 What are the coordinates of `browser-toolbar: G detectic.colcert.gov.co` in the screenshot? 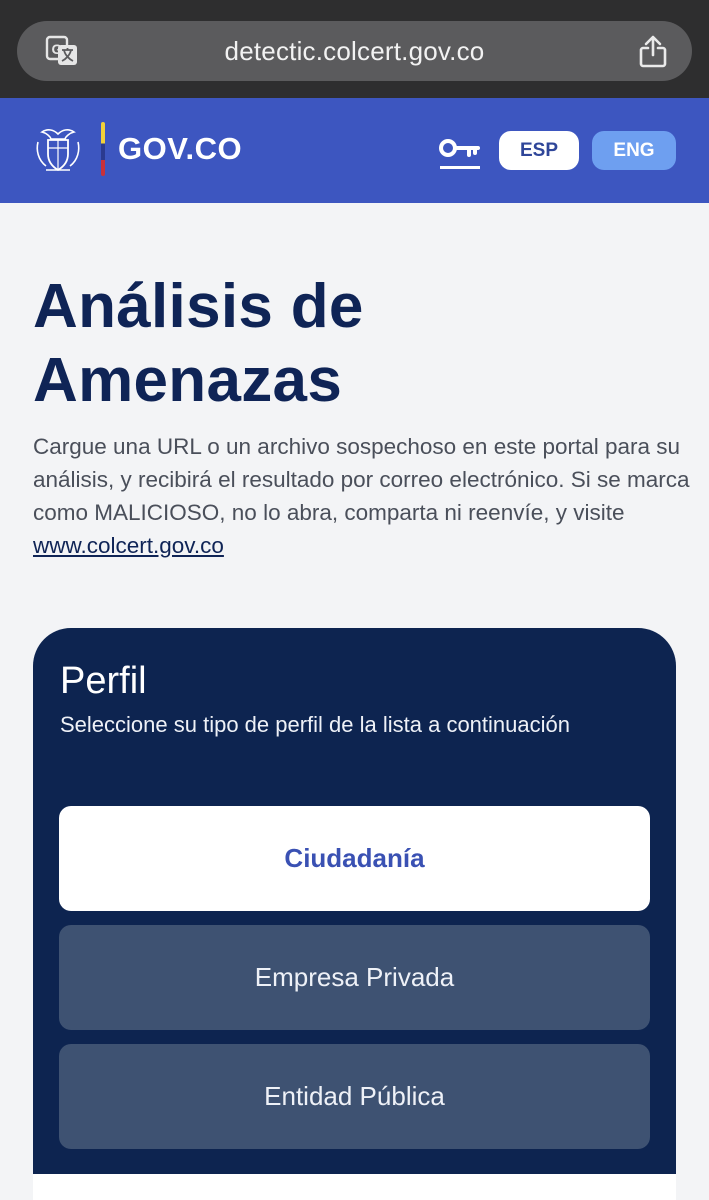 It's located at (354, 49).